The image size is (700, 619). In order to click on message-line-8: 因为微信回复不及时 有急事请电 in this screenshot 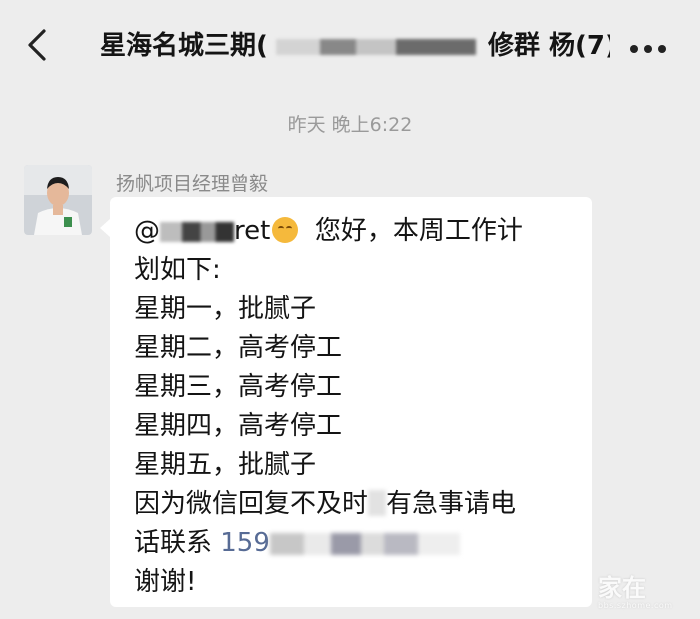, I will do `click(325, 504)`.